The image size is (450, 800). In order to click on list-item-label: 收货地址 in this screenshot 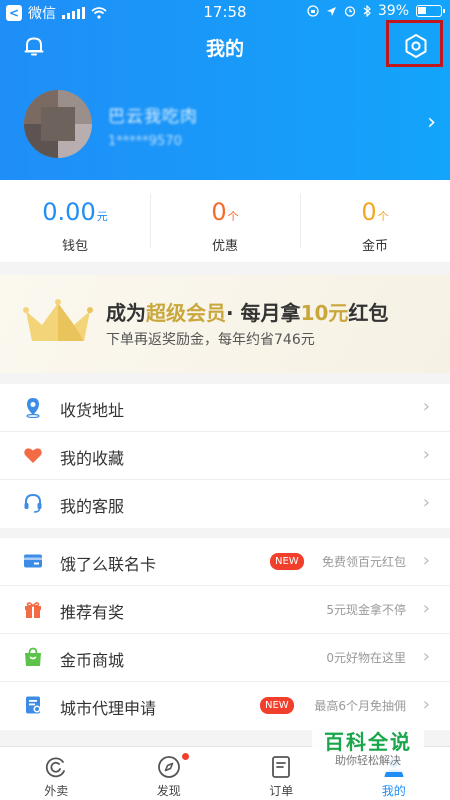, I will do `click(92, 410)`.